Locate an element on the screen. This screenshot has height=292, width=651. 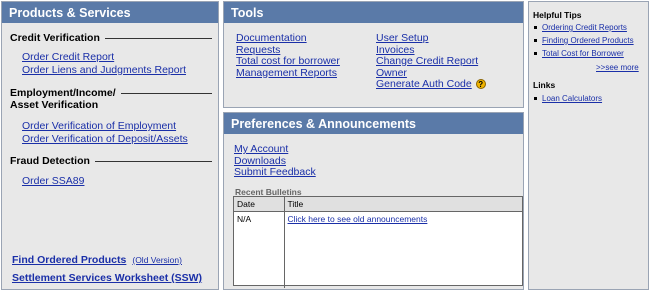
bulletin-date: N/A is located at coordinates (259, 249).